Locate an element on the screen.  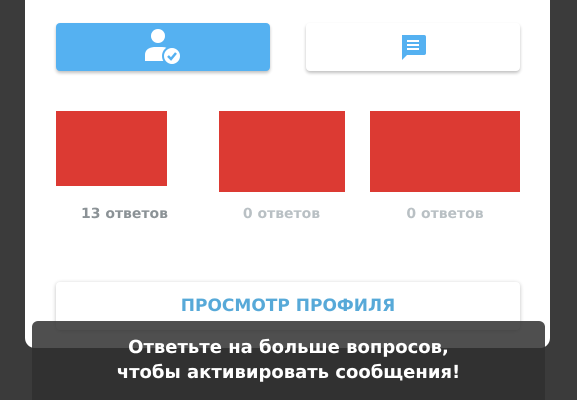
toast-text: Ответьте на больше вопросов, is located at coordinates (288, 348).